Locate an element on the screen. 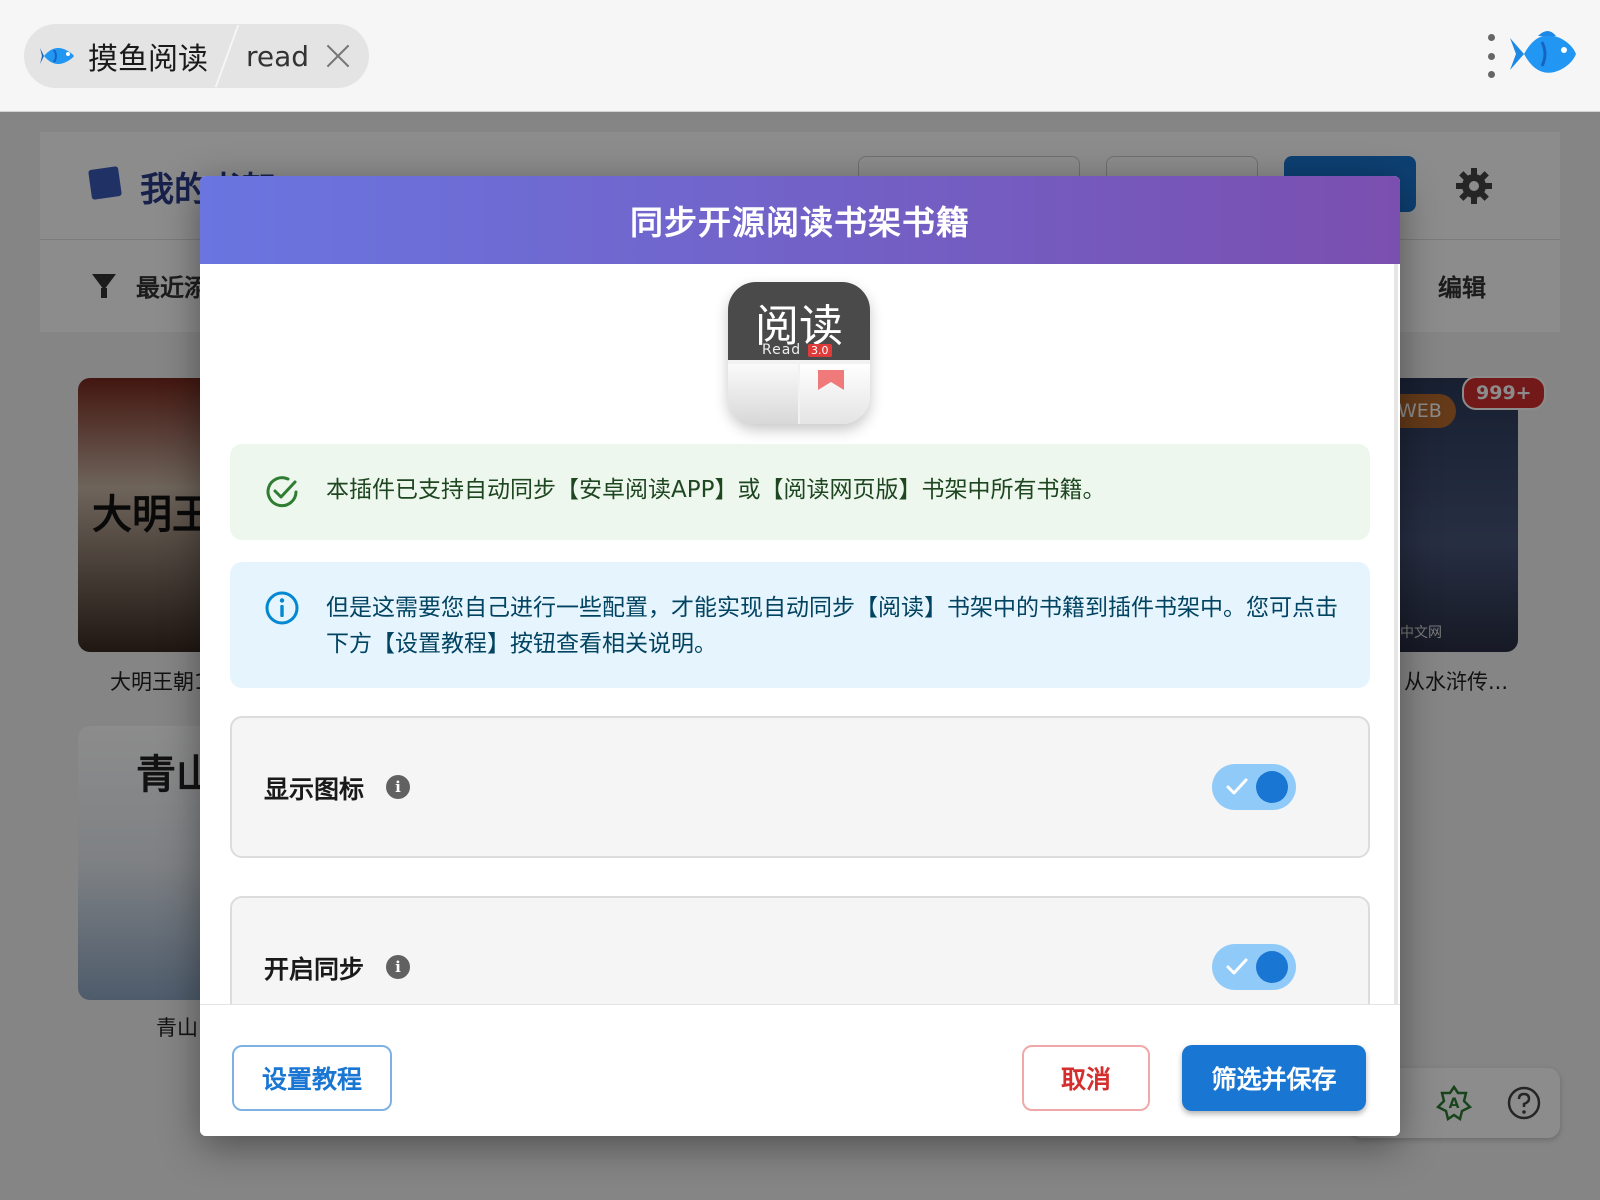  more-options-icon is located at coordinates (1491, 56).